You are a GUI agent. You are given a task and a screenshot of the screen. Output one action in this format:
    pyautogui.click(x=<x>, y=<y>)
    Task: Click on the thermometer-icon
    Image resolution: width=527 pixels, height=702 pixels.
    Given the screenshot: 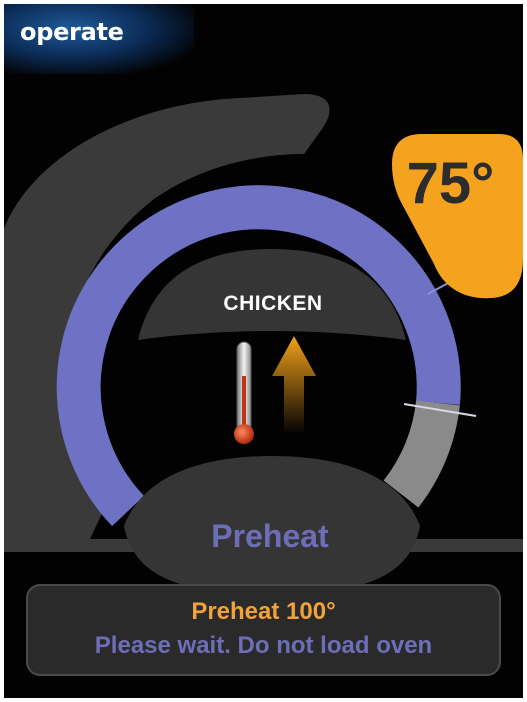 What is the action you would take?
    pyautogui.click(x=244, y=392)
    